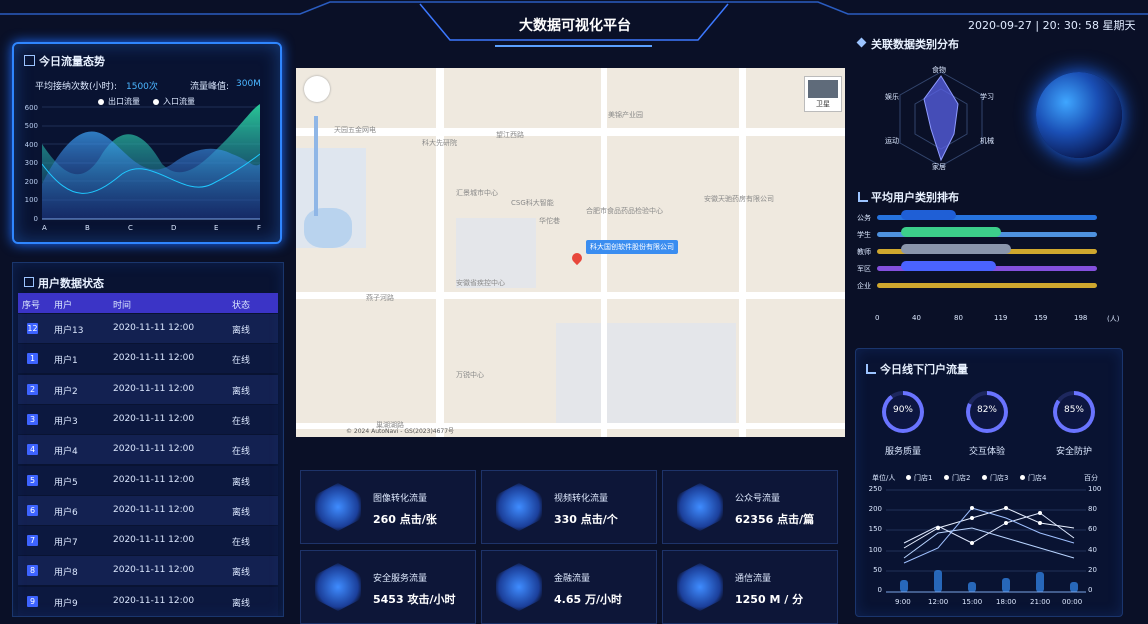 This screenshot has height=624, width=1148. I want to click on layer-thumb-icon, so click(823, 89).